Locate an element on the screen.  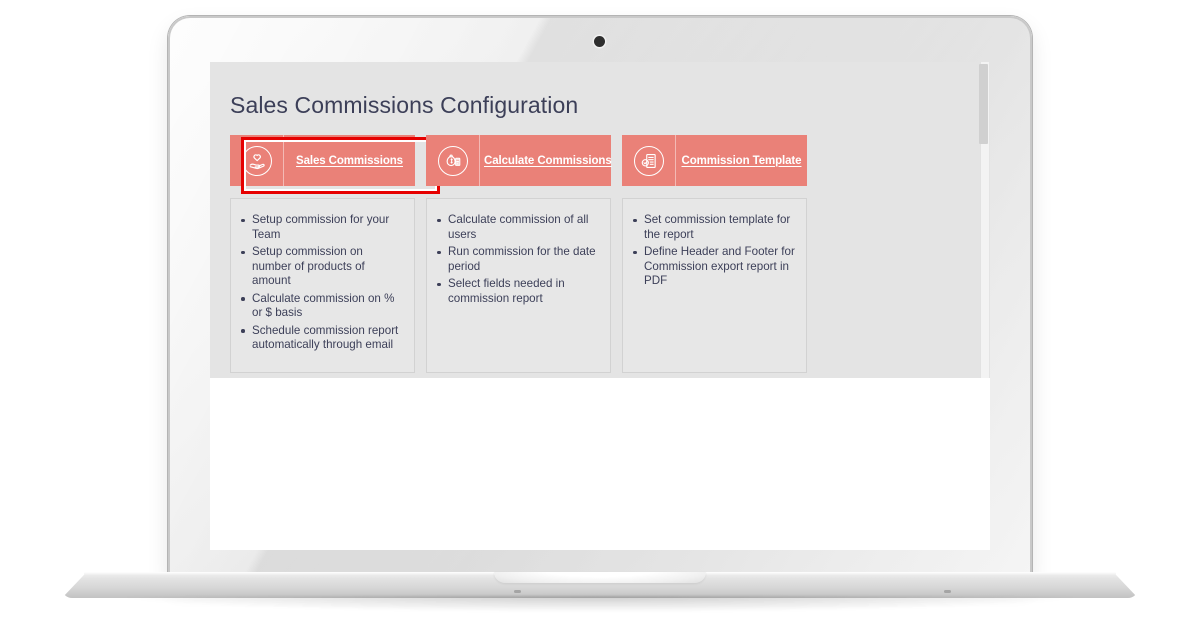
tab-label-commission-template: Commission Template is located at coordinates (742, 161).